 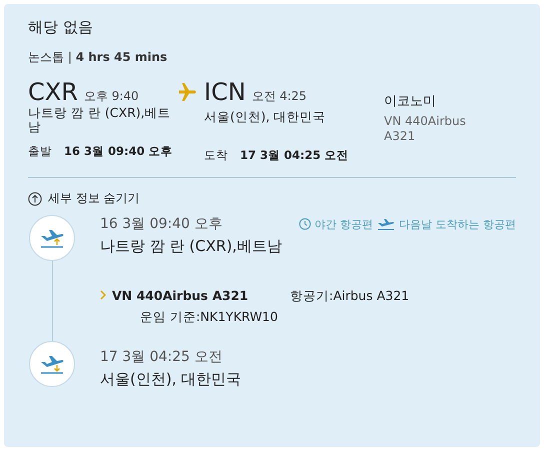 I want to click on clock-icon, so click(x=304, y=224).